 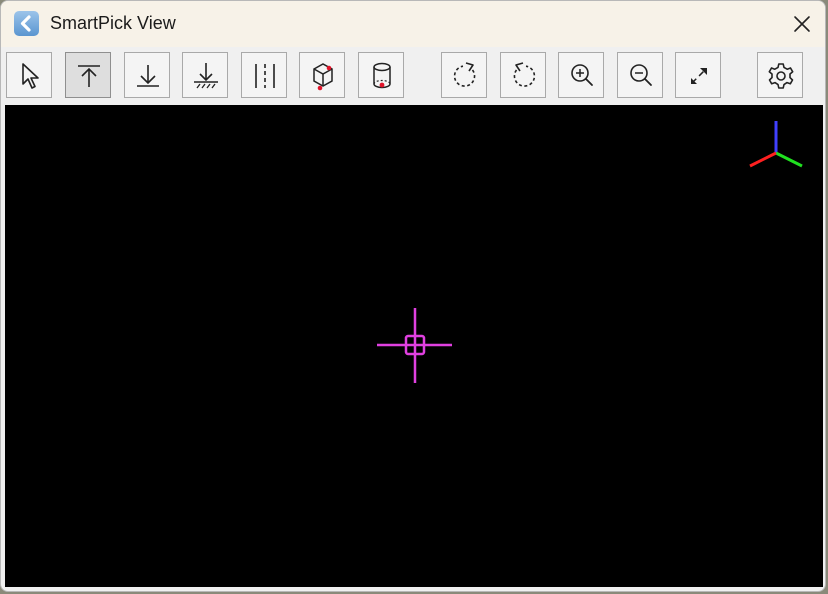 What do you see at coordinates (763, 159) in the screenshot?
I see `x-axis` at bounding box center [763, 159].